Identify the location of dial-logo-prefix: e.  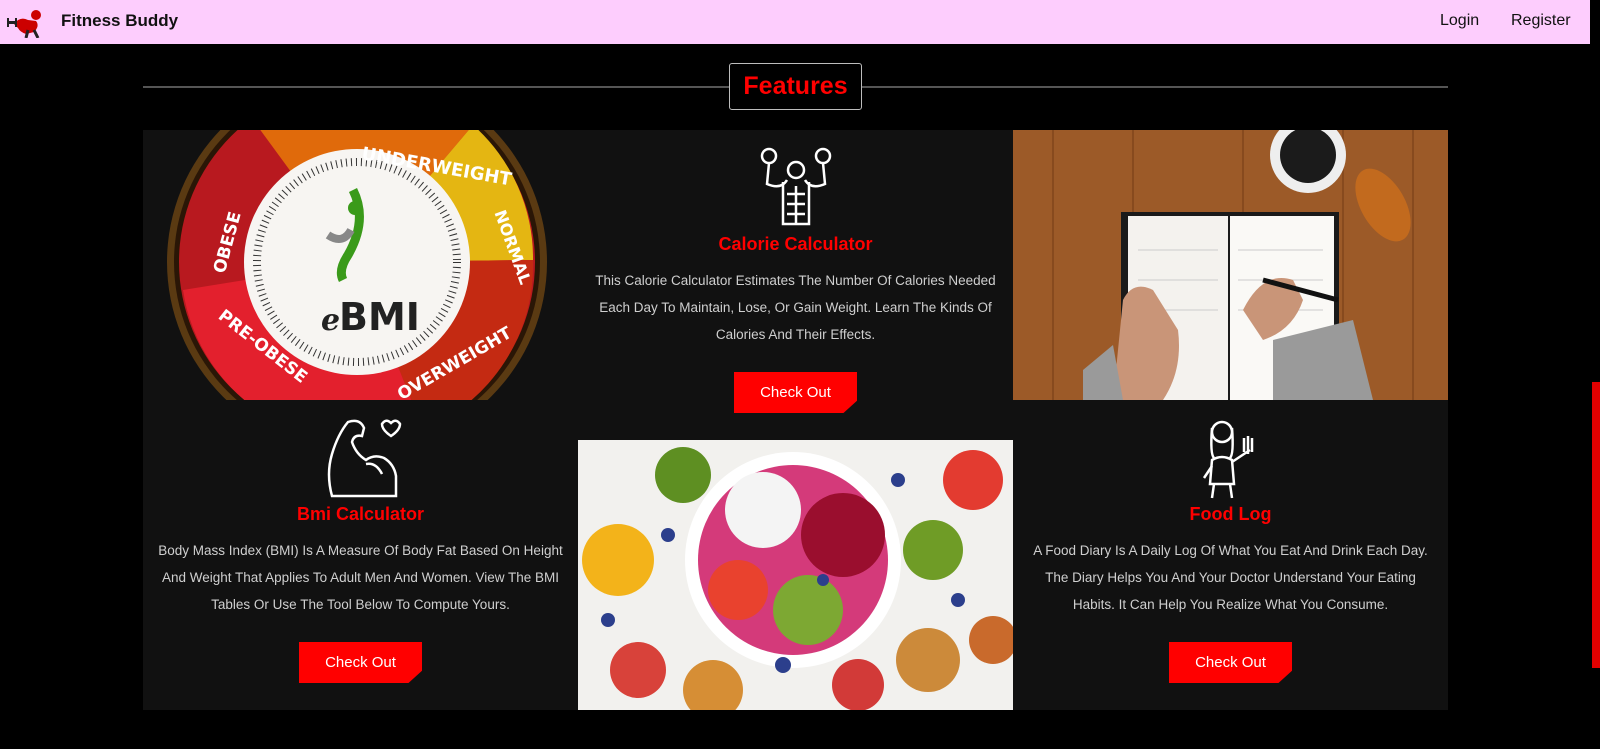
(330, 320).